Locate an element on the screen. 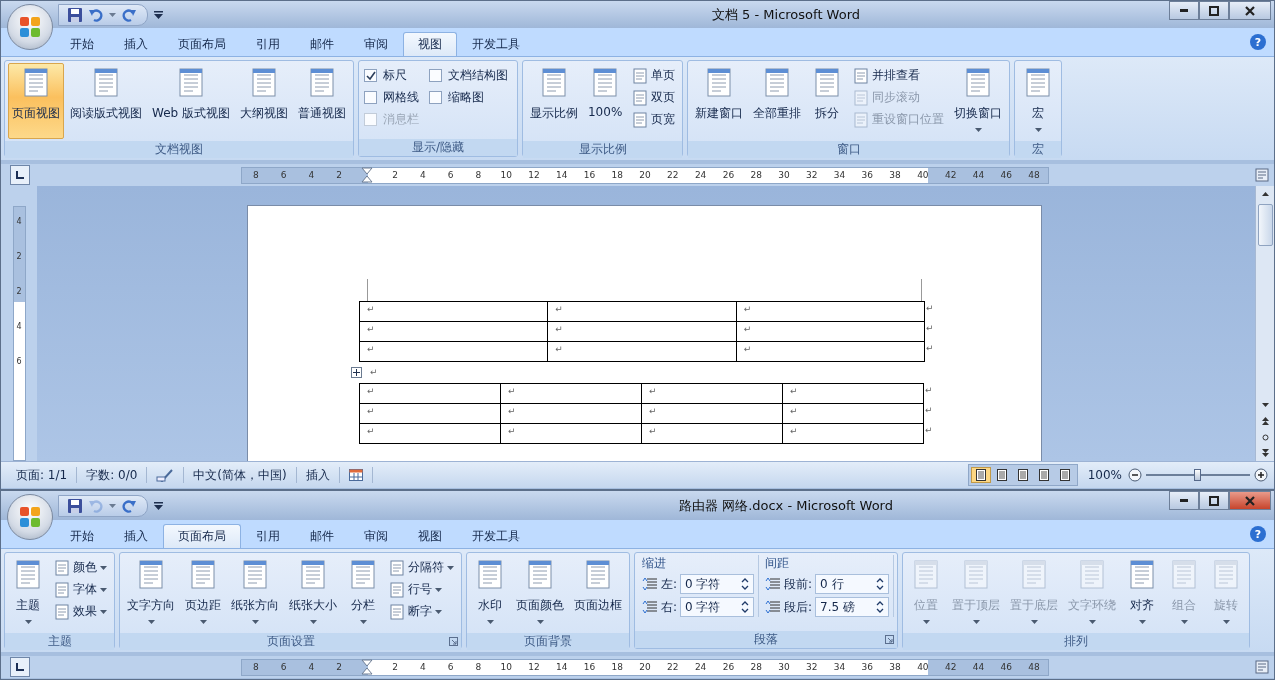 This screenshot has height=680, width=1275. checkbox: 缩略图 is located at coordinates (470, 97).